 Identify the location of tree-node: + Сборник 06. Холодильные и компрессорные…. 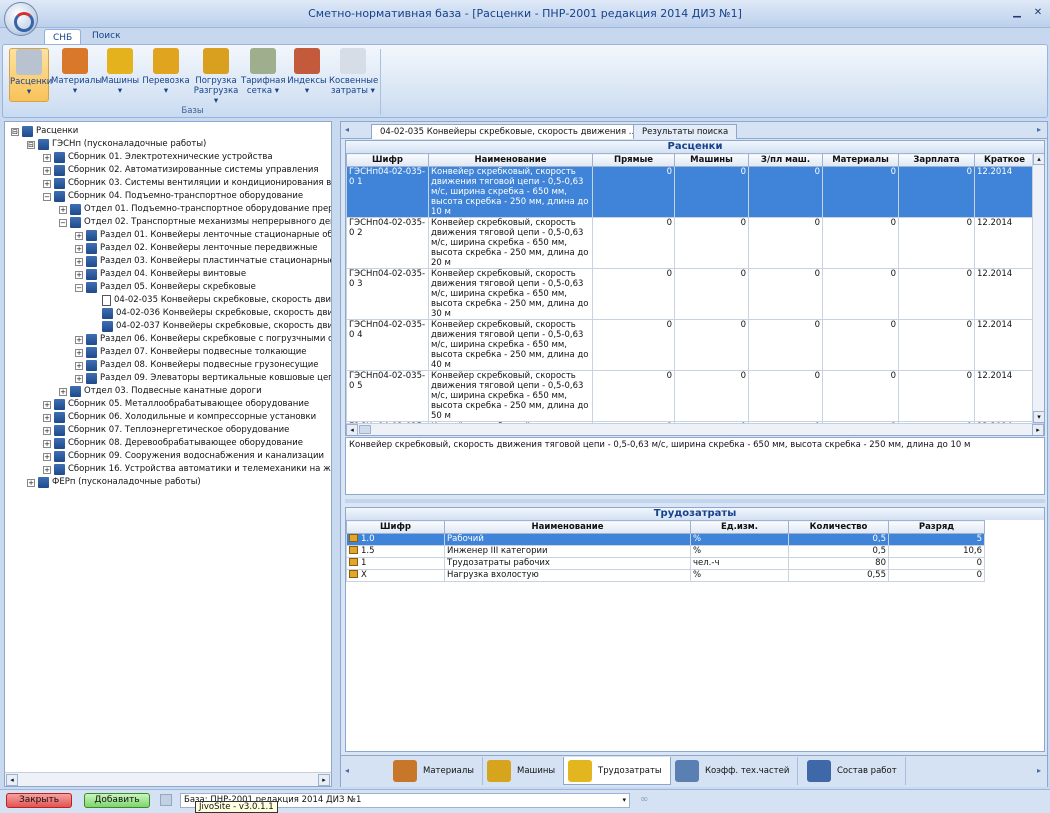
(179, 417).